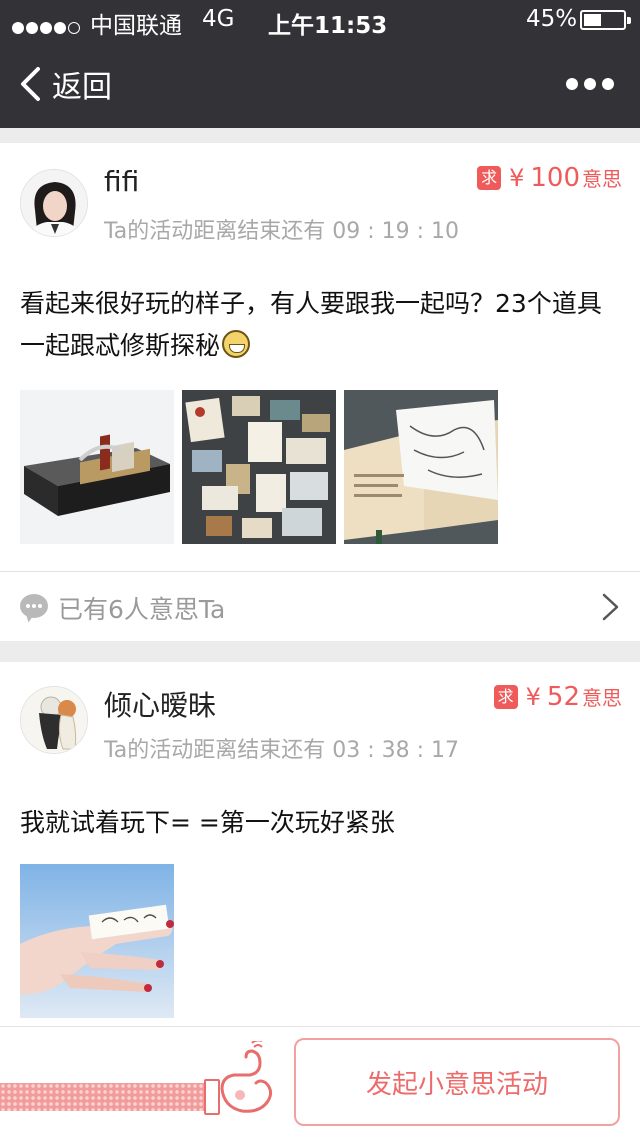  Describe the element at coordinates (282, 750) in the screenshot. I see `countdown-text: Ta的活动距离结束还有 03 : 38 : 17` at that location.